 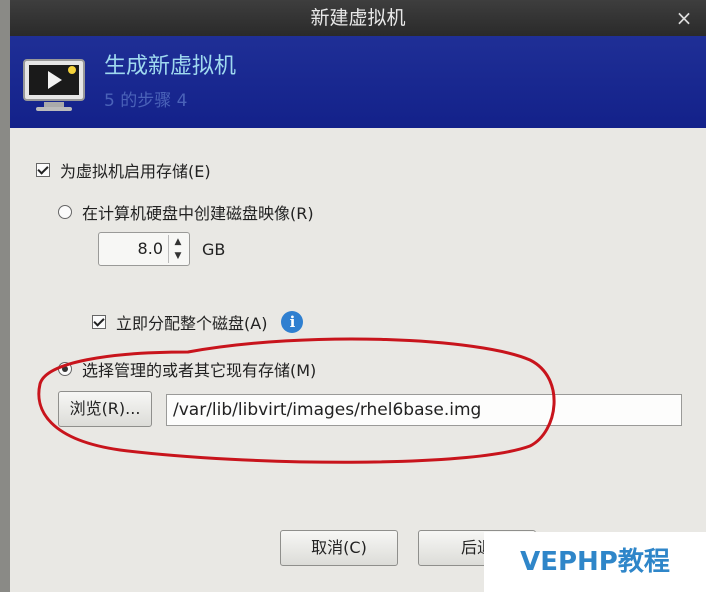 What do you see at coordinates (146, 101) in the screenshot?
I see `banner-step: 5 的步骤 4` at bounding box center [146, 101].